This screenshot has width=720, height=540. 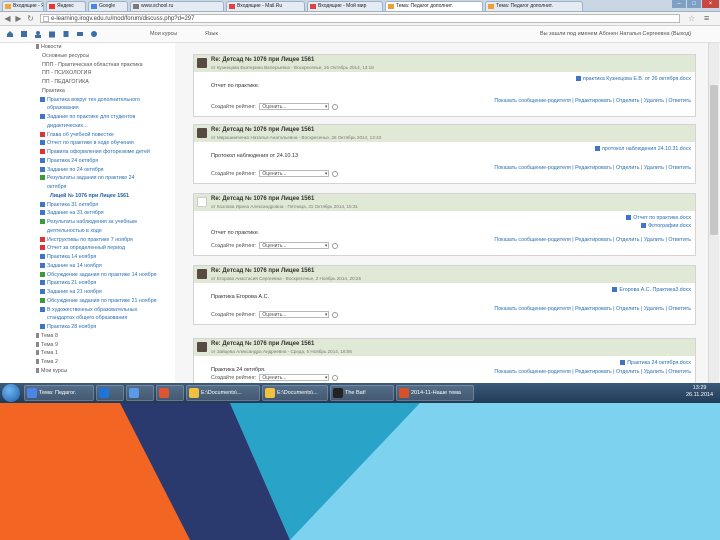 What do you see at coordinates (69, 204) in the screenshot?
I see `sidebar-item: Практика 31 октября` at bounding box center [69, 204].